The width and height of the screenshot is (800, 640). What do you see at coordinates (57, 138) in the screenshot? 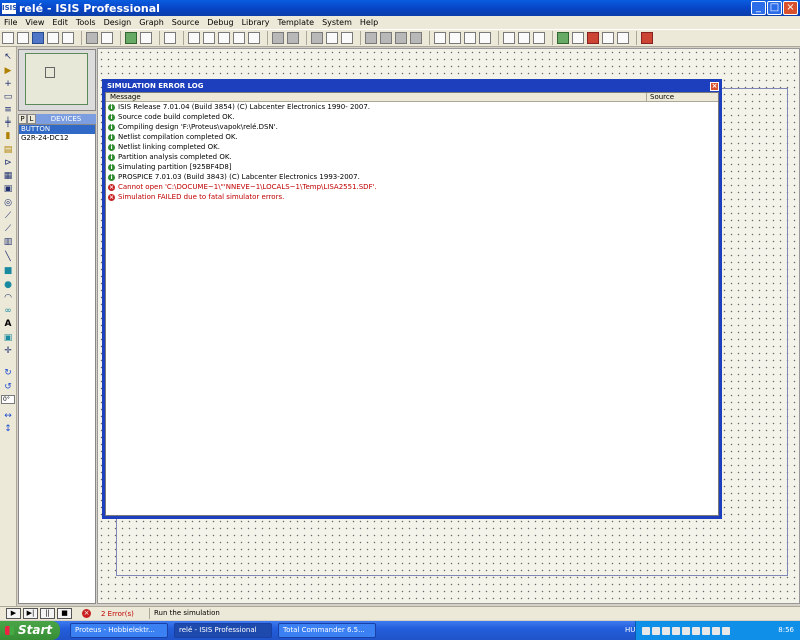
I see `device-item: G2R-24-DC12` at bounding box center [57, 138].